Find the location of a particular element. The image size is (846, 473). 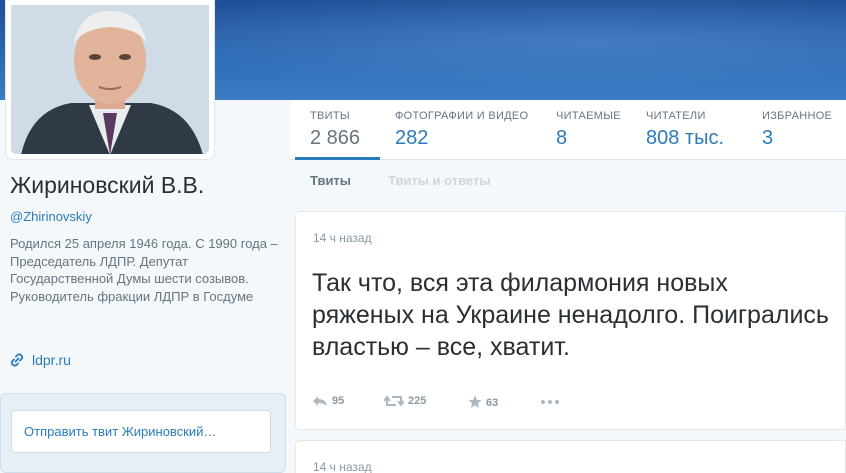

favorite-count: 63 is located at coordinates (492, 403).